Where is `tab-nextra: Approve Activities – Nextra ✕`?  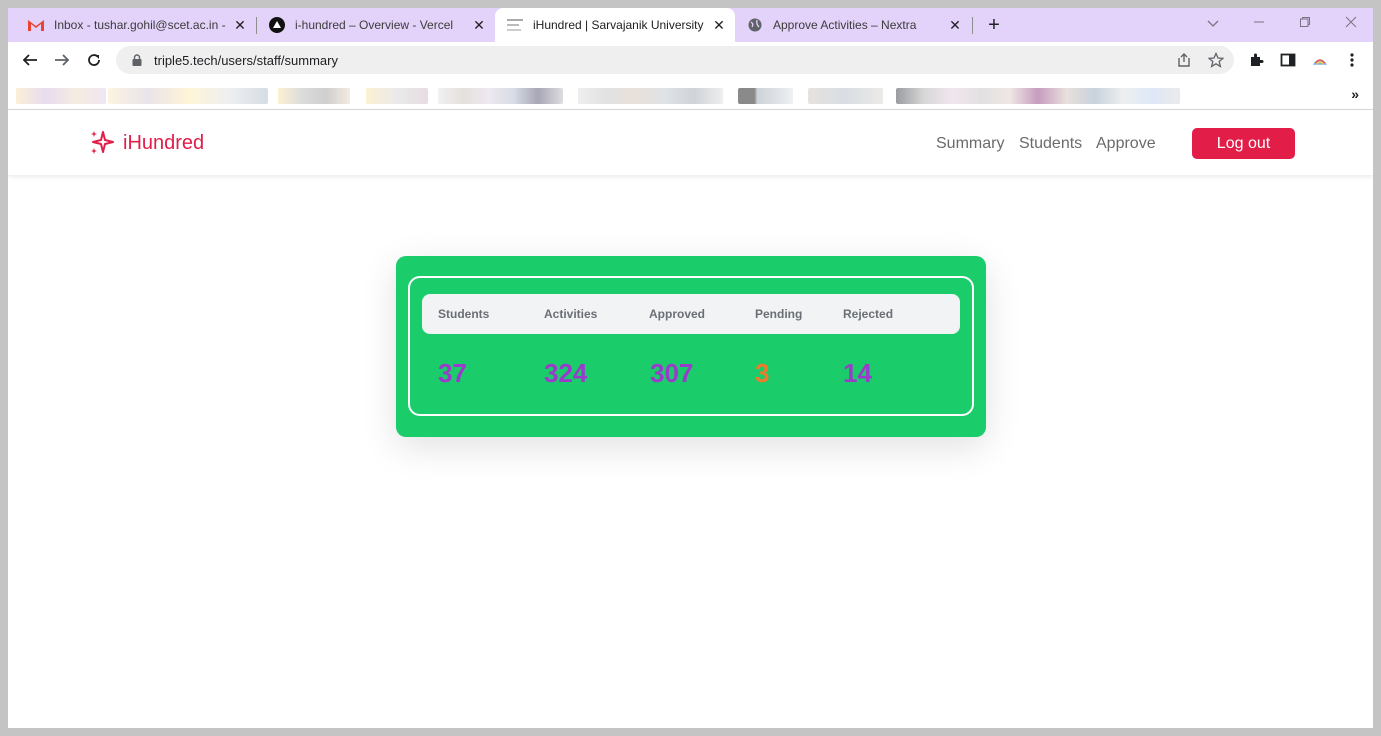 tab-nextra: Approve Activities – Nextra ✕ is located at coordinates (853, 25).